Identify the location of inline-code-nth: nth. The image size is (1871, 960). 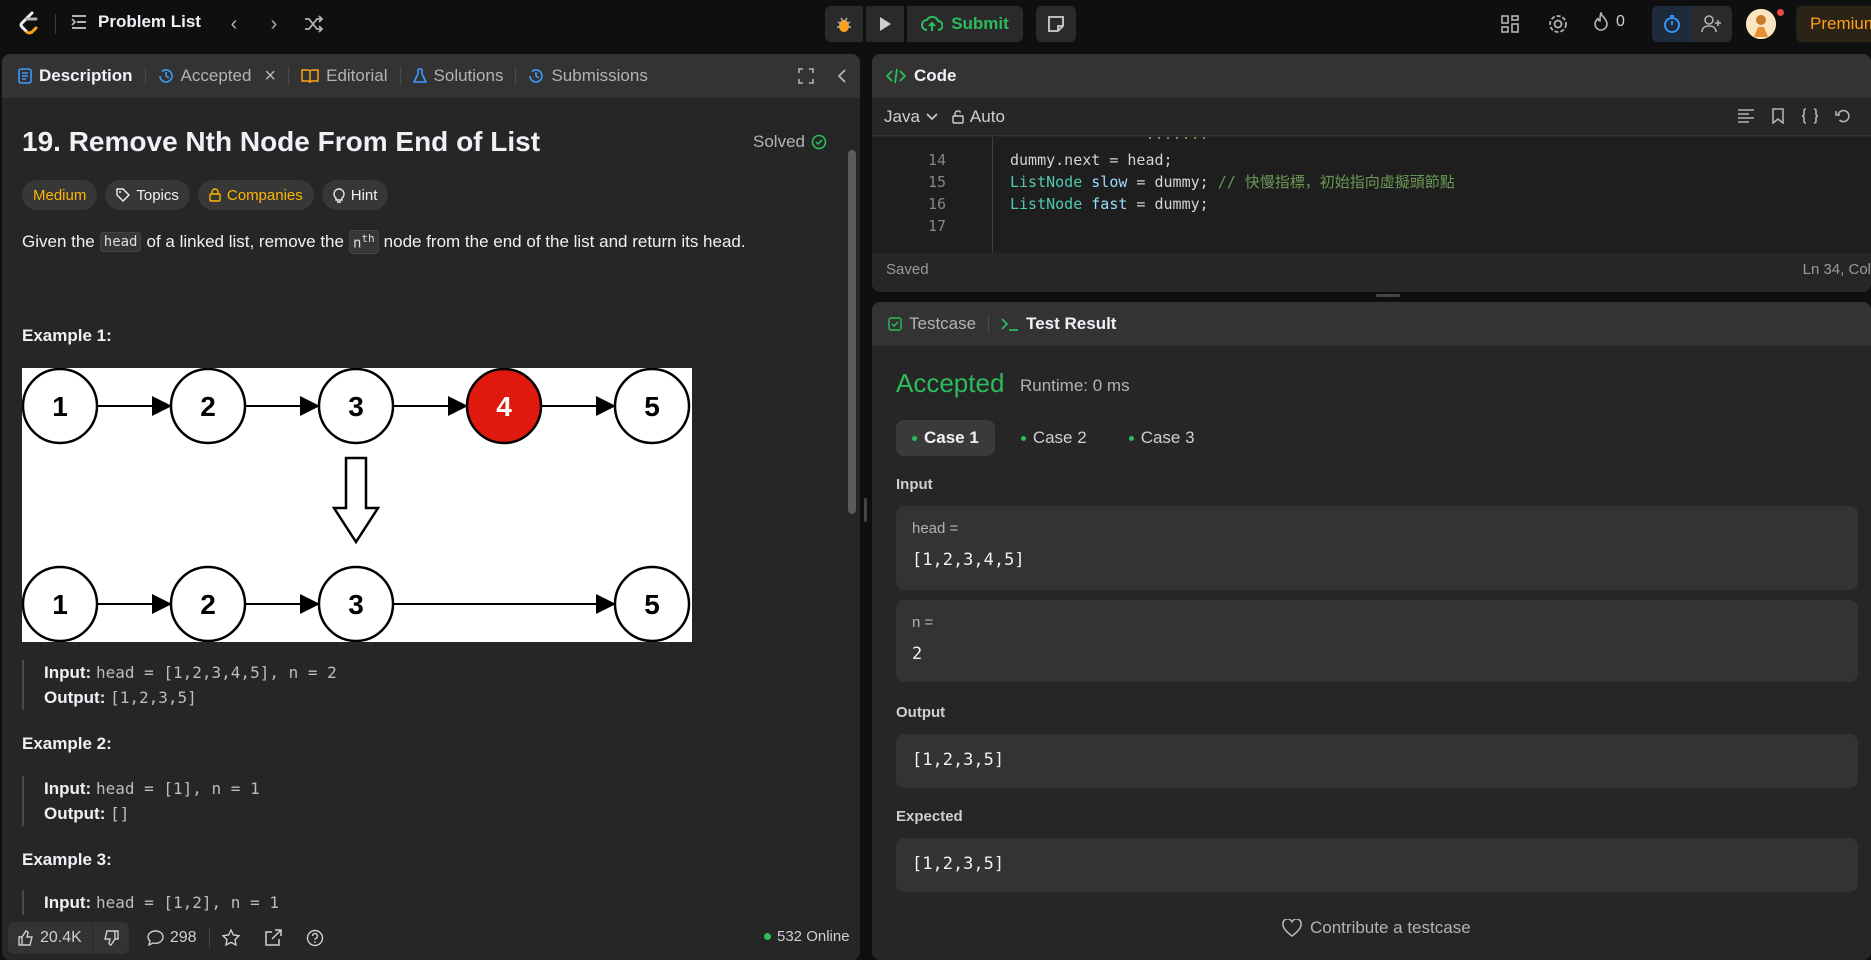
(363, 242).